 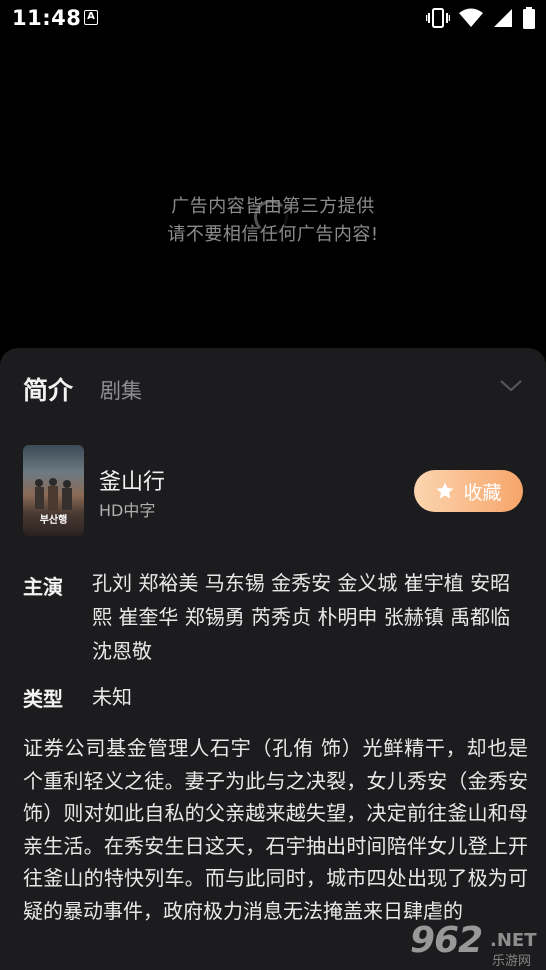 What do you see at coordinates (43, 699) in the screenshot?
I see `type-label: 类型` at bounding box center [43, 699].